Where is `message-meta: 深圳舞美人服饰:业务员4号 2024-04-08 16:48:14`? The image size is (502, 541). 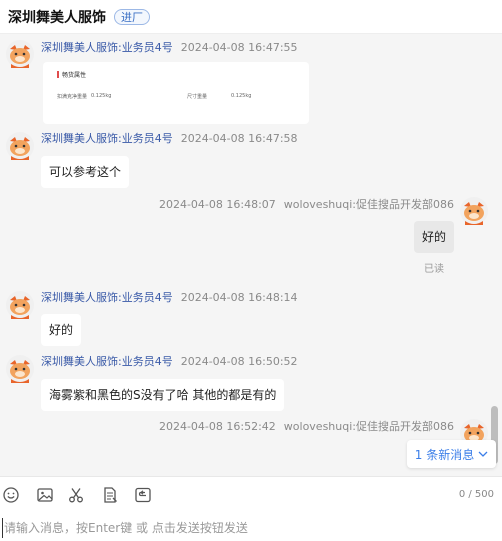
message-meta: 深圳舞美人服饰:业务员4号 2024-04-08 16:48:14 is located at coordinates (169, 298).